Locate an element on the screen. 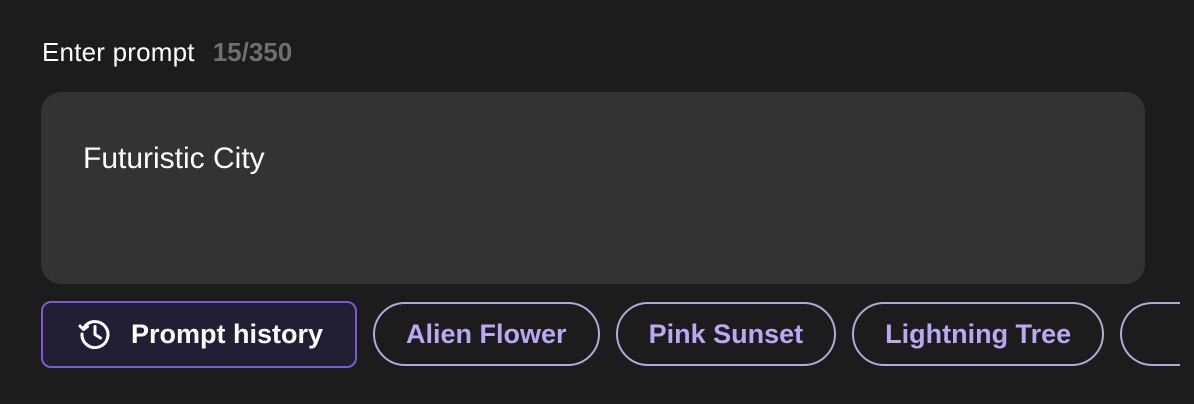 The height and width of the screenshot is (404, 1194). suggestion-chip-label: Pink Sunset is located at coordinates (726, 333).